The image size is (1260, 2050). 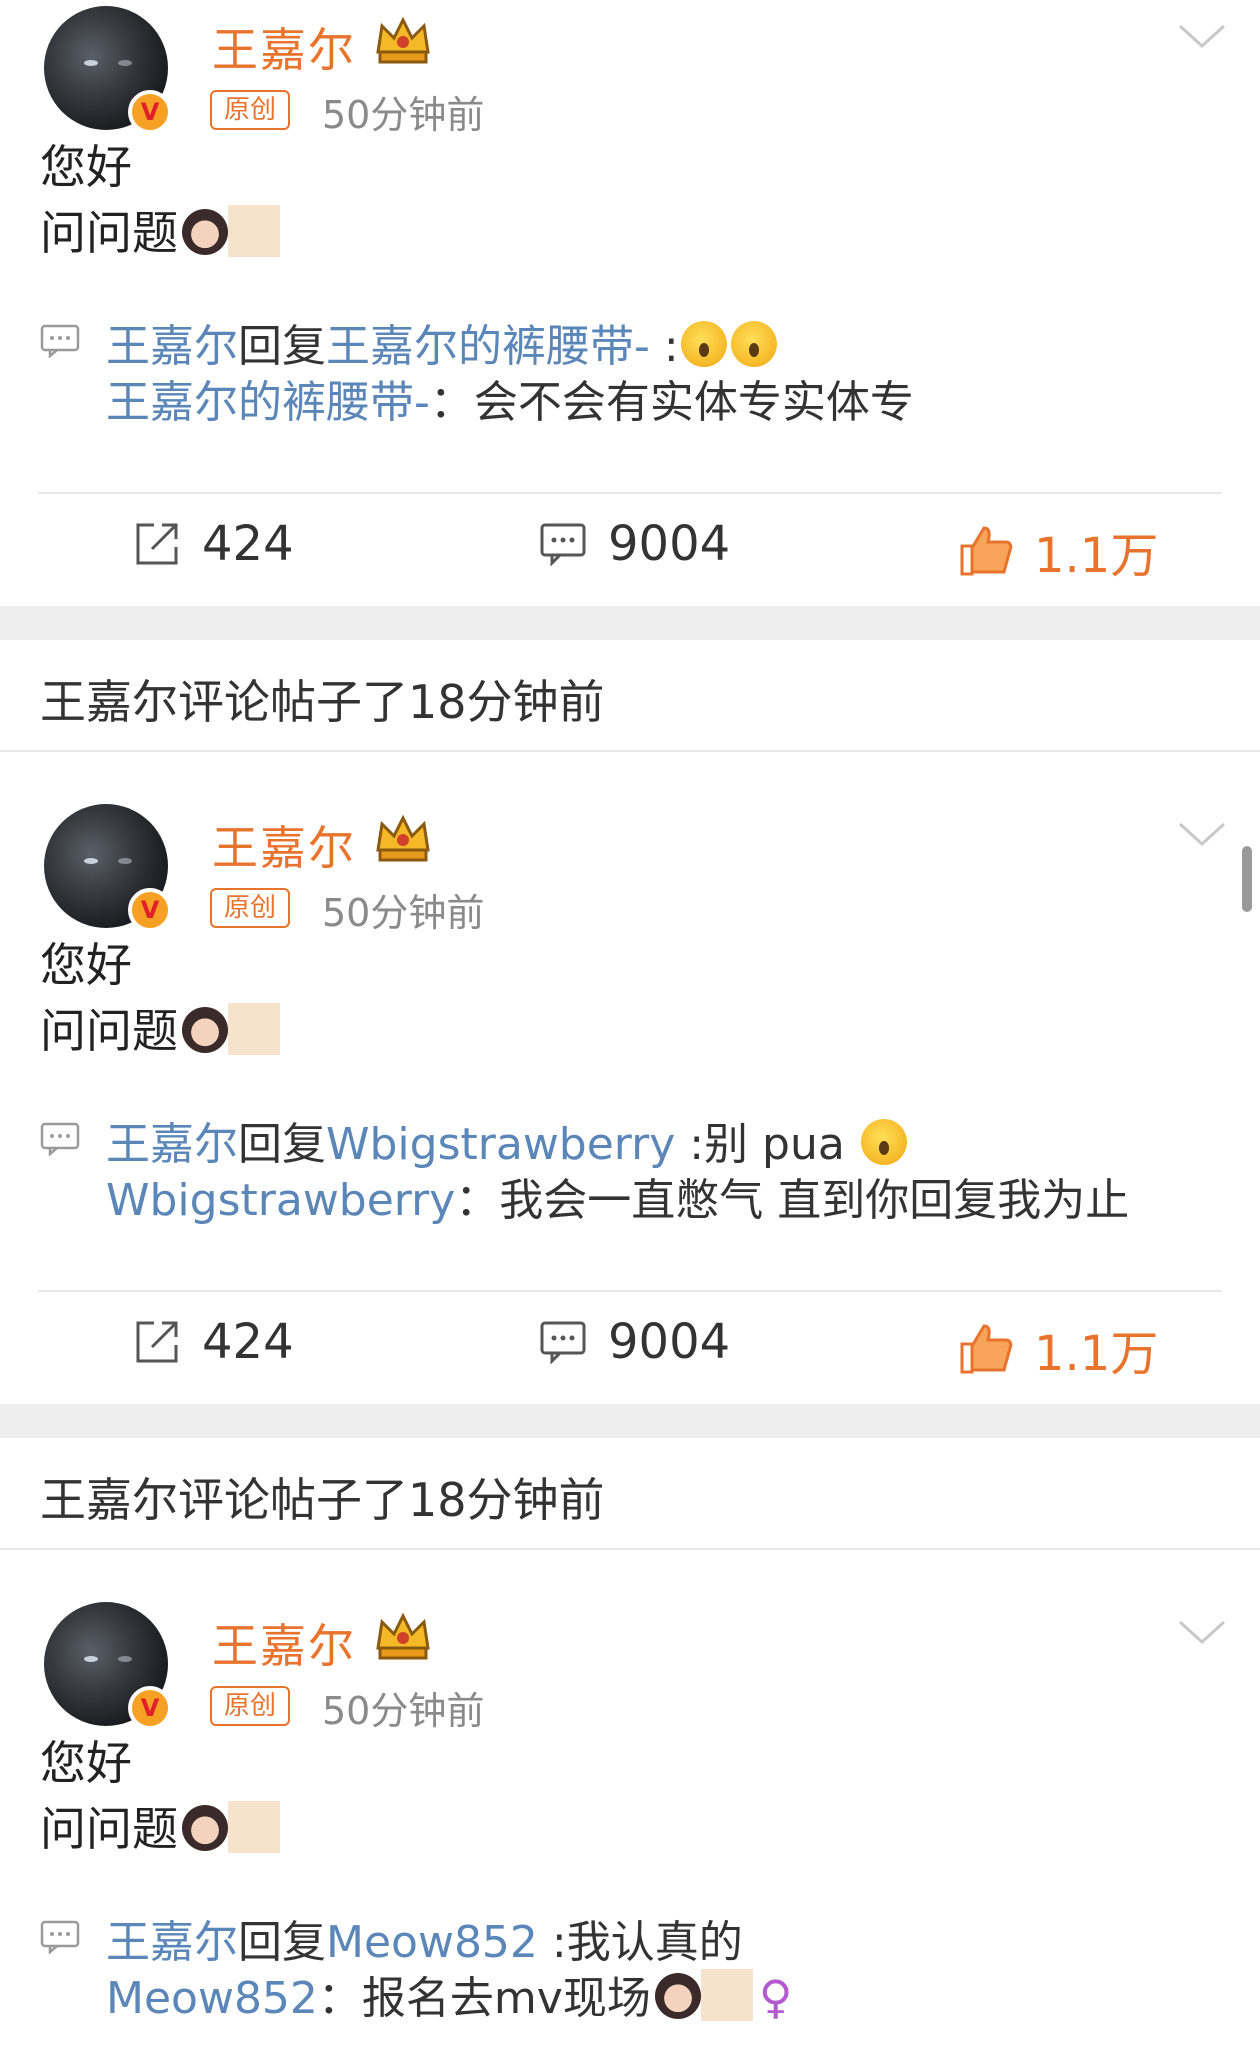 What do you see at coordinates (775, 1997) in the screenshot?
I see `female-sign-emoji-icon: ♀` at bounding box center [775, 1997].